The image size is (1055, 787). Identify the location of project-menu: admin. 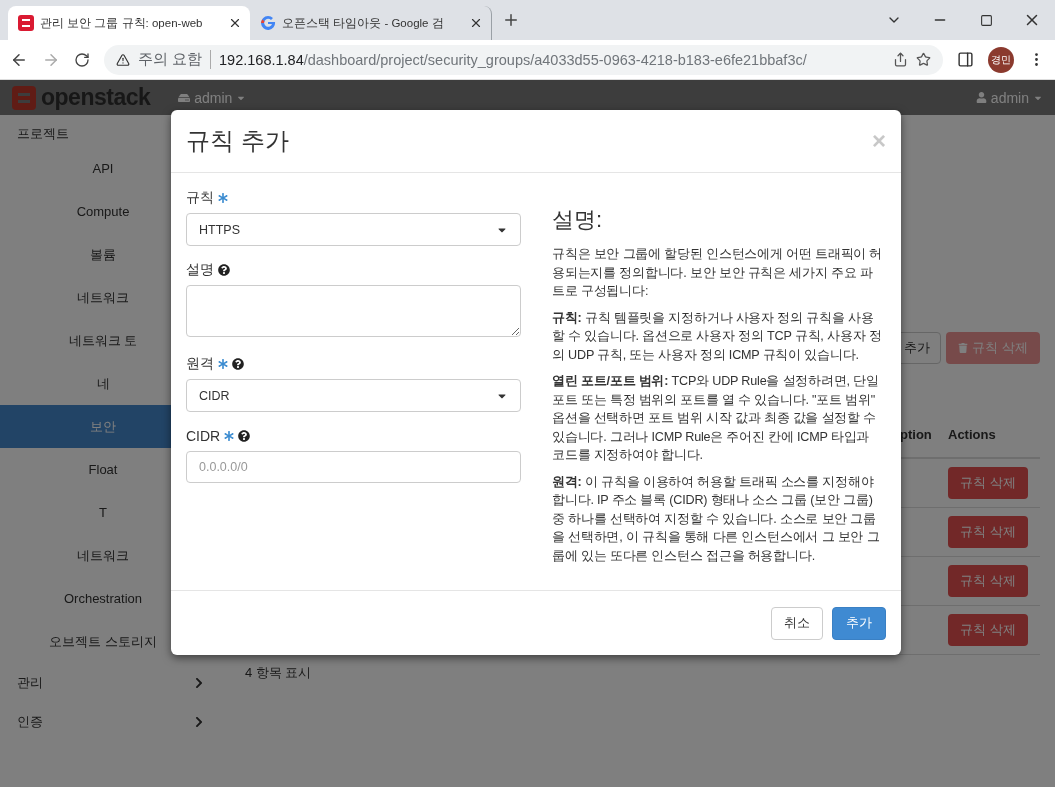
(212, 97).